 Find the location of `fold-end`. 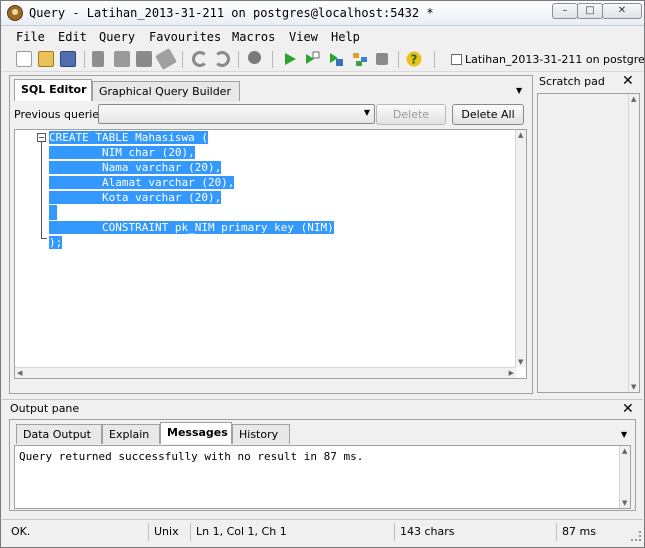

fold-end is located at coordinates (44, 238).